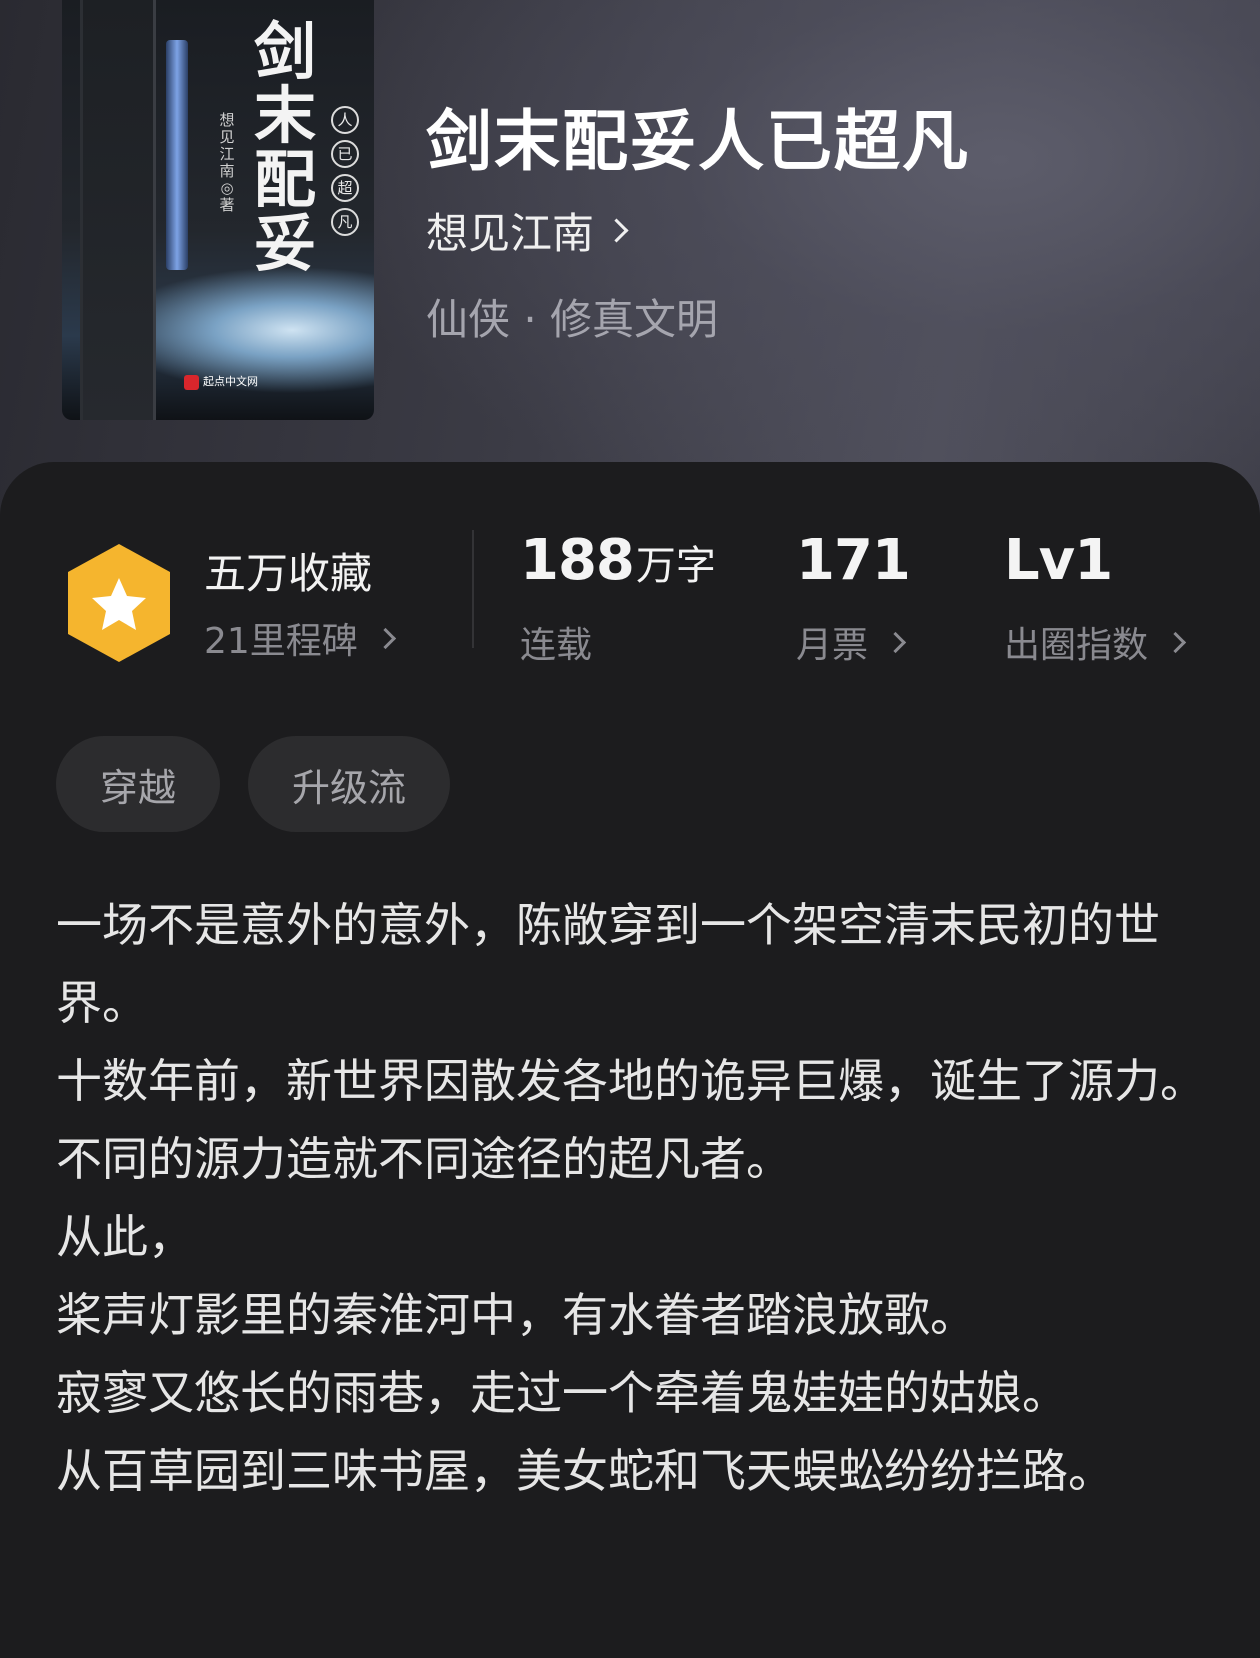  Describe the element at coordinates (345, 174) in the screenshot. I see `cover-subtitle: 人 已 超 凡` at that location.